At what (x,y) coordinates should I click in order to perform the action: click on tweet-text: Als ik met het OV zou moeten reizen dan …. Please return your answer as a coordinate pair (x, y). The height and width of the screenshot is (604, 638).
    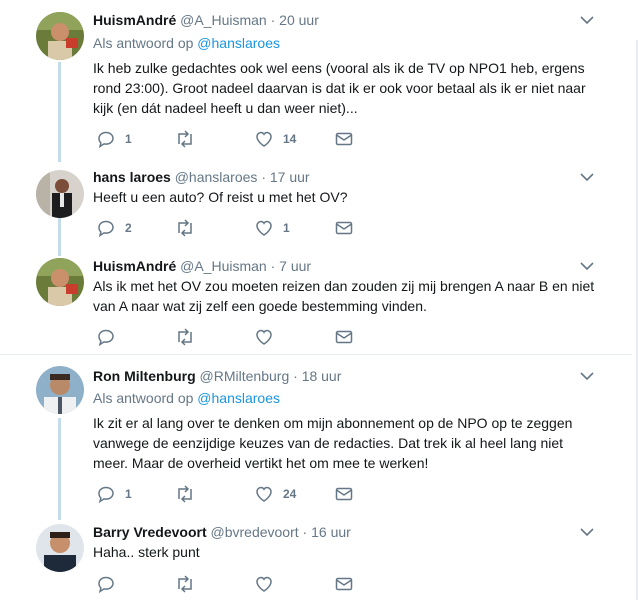
    Looking at the image, I should click on (353, 296).